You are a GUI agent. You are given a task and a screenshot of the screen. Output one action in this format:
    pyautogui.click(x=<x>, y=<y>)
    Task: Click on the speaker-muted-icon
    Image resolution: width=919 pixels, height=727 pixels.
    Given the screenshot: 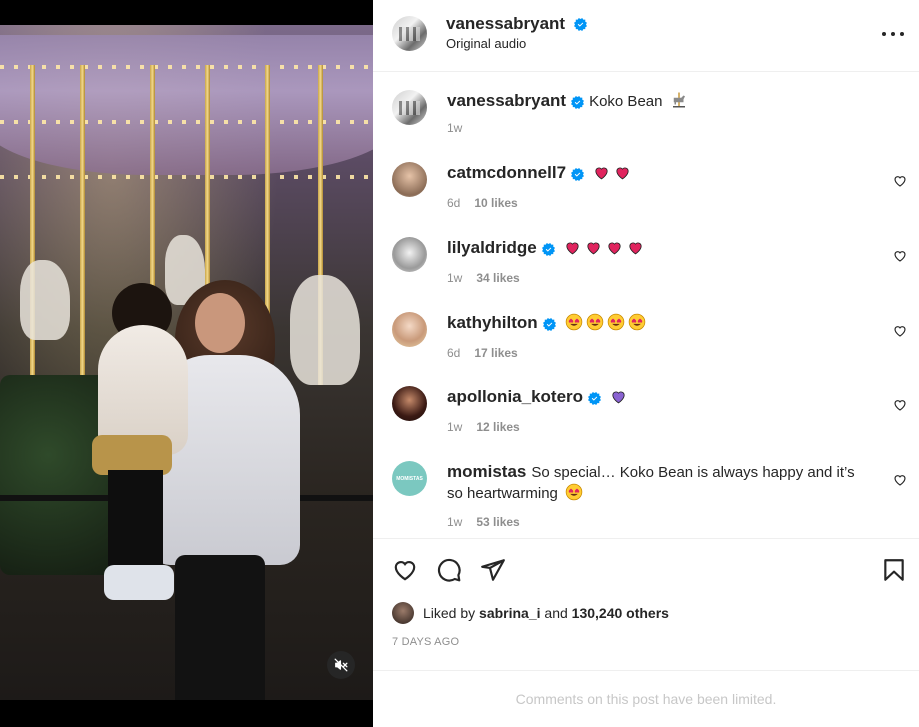 What is the action you would take?
    pyautogui.click(x=341, y=665)
    